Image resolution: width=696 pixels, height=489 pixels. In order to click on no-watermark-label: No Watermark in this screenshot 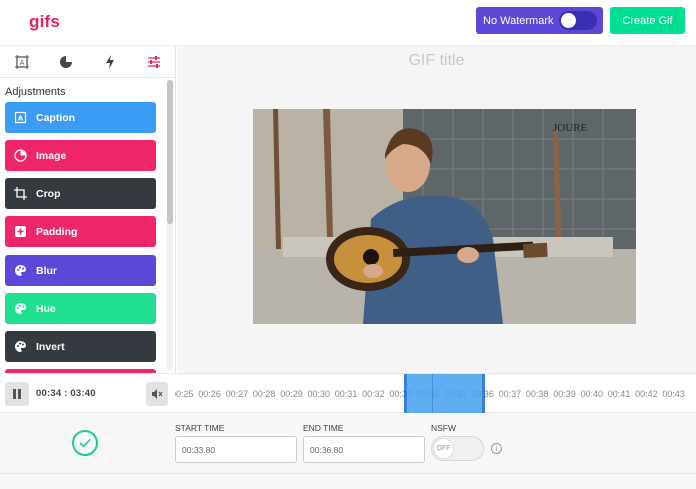, I will do `click(518, 20)`.